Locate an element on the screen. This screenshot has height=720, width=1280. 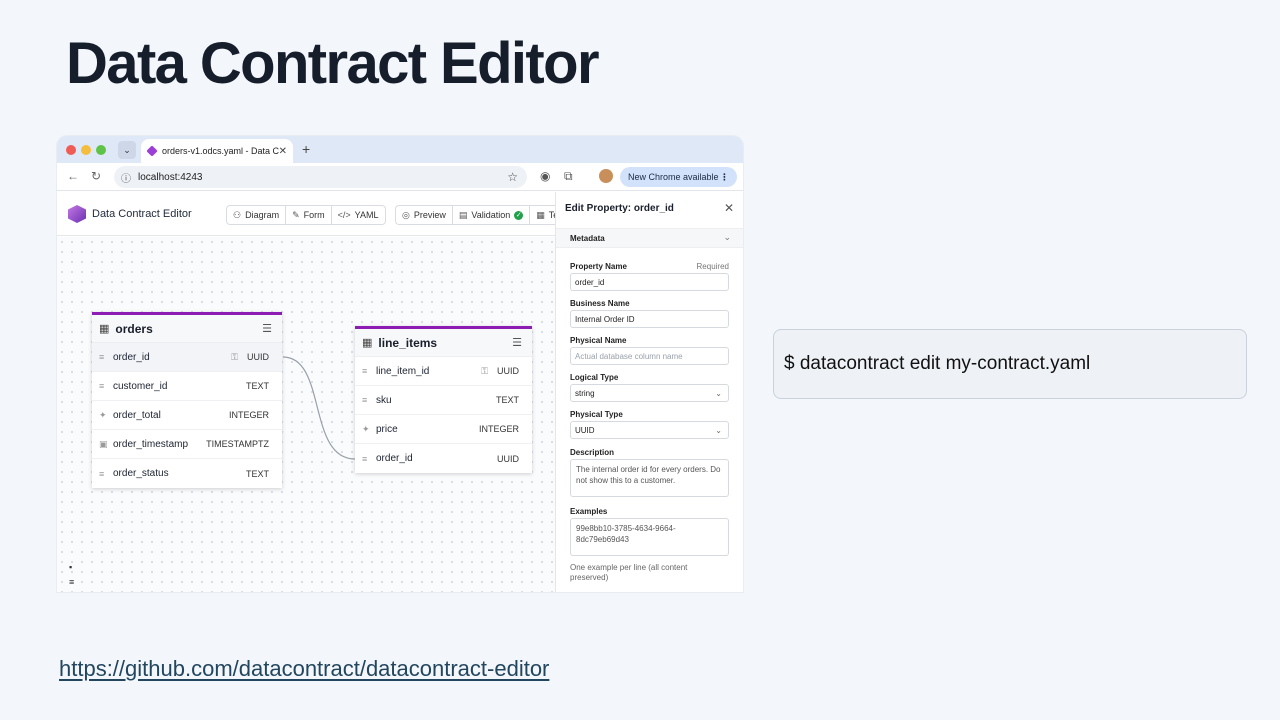
eye-icon: ◎ is located at coordinates (406, 214).